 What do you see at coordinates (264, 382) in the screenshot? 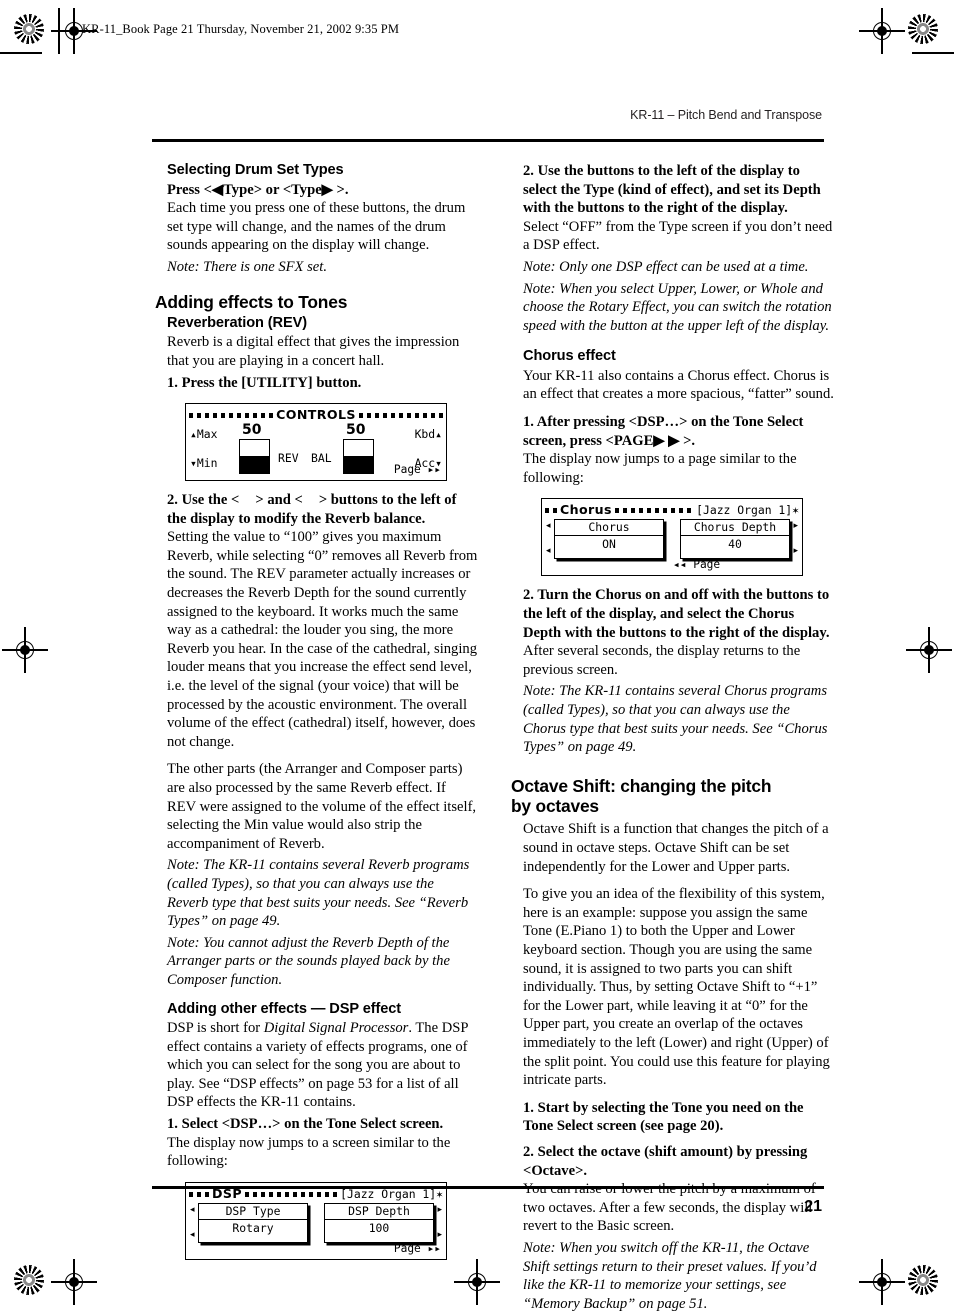
I see `rev-step-1: 1. Press the [UTILITY] button.` at bounding box center [264, 382].